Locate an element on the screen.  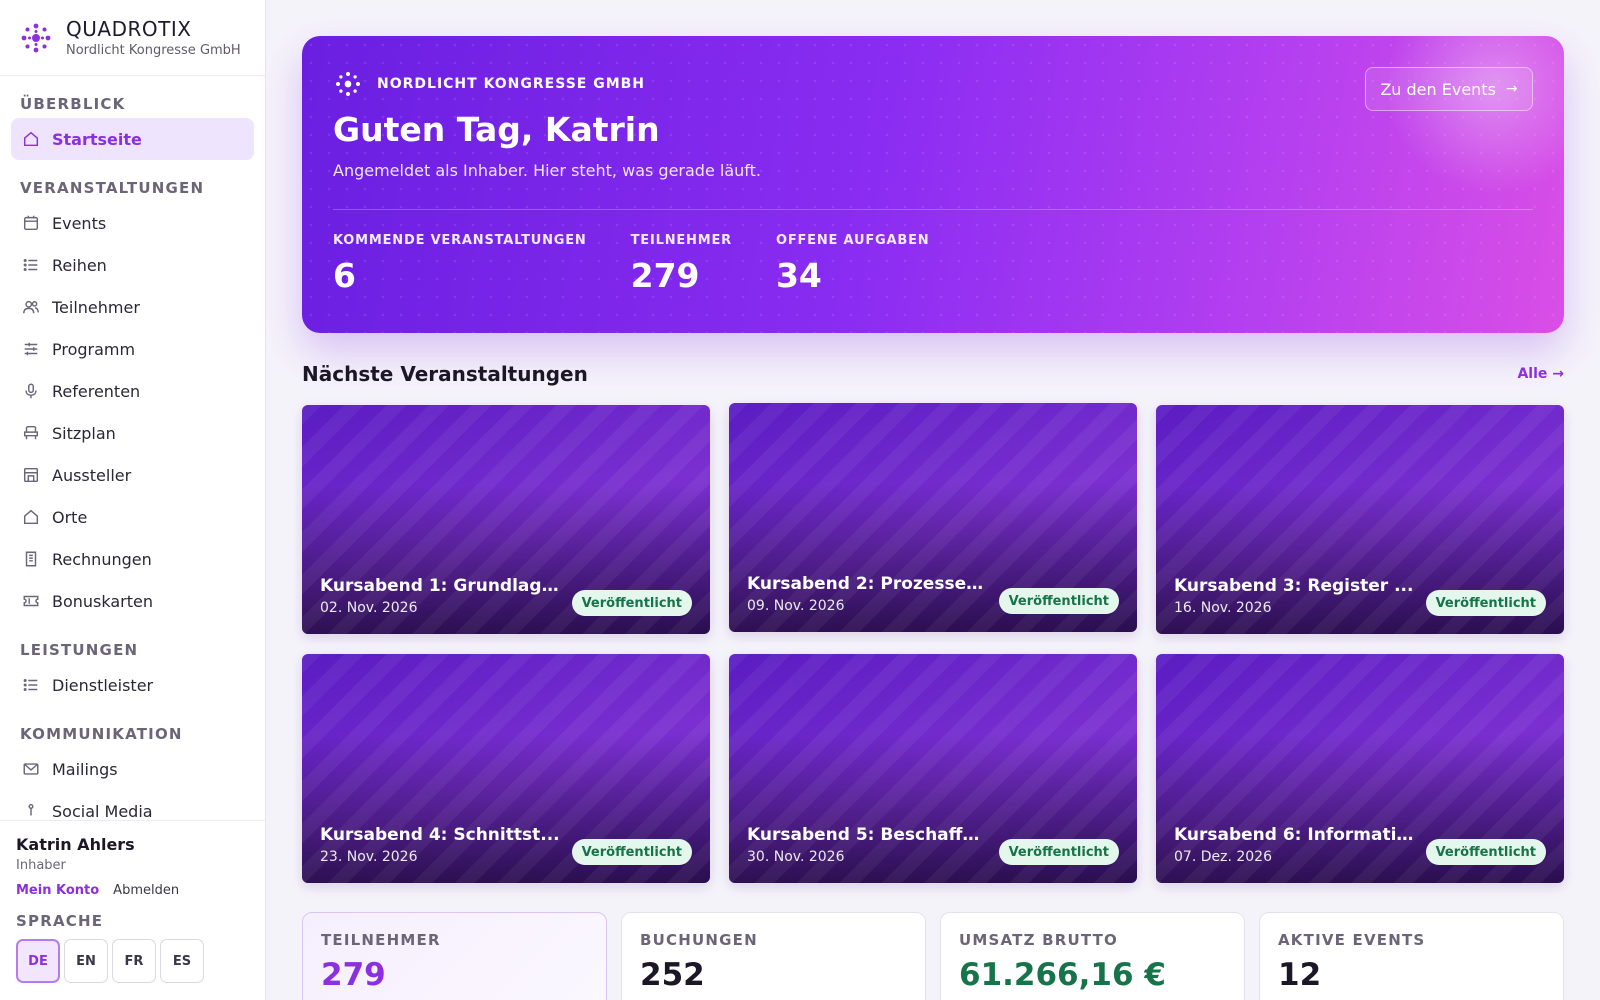
sidebar-item-reihen: Reihen is located at coordinates (132, 265).